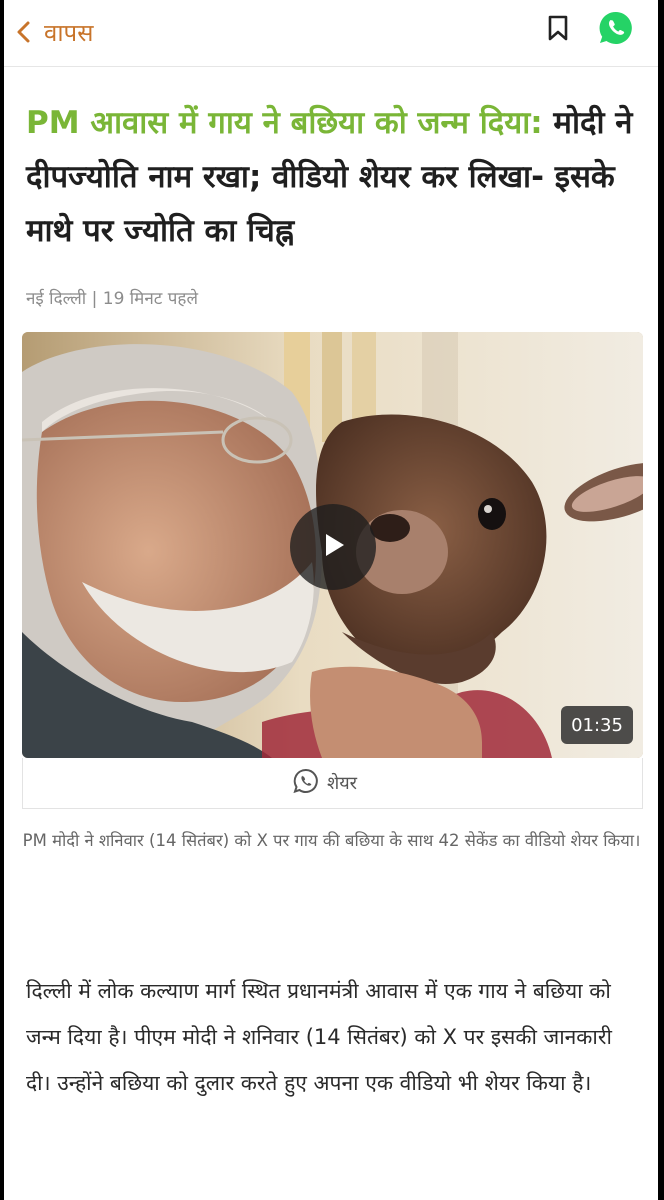  Describe the element at coordinates (69, 32) in the screenshot. I see `back-label: वापस` at that location.